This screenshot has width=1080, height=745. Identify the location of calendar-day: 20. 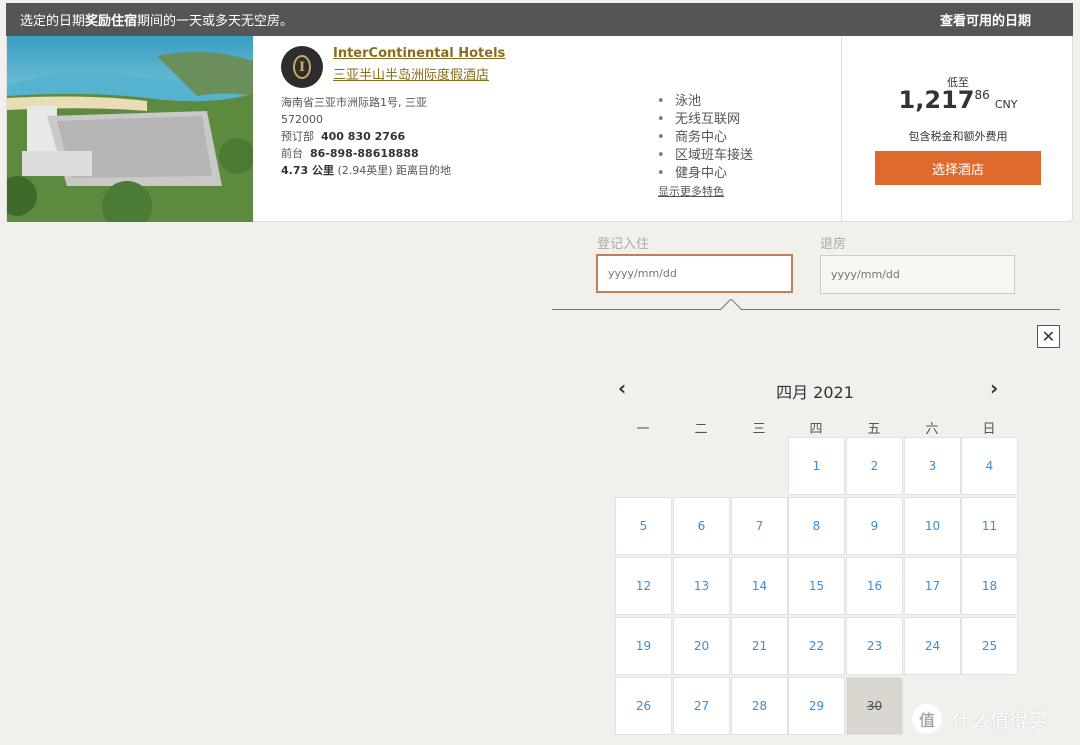
(701, 646).